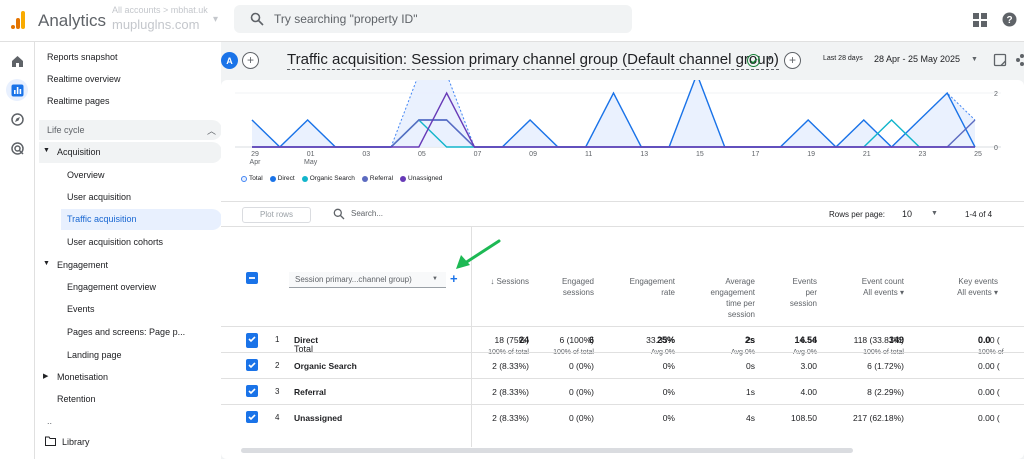  I want to click on nav-realtime-overview: Realtime overview, so click(84, 79).